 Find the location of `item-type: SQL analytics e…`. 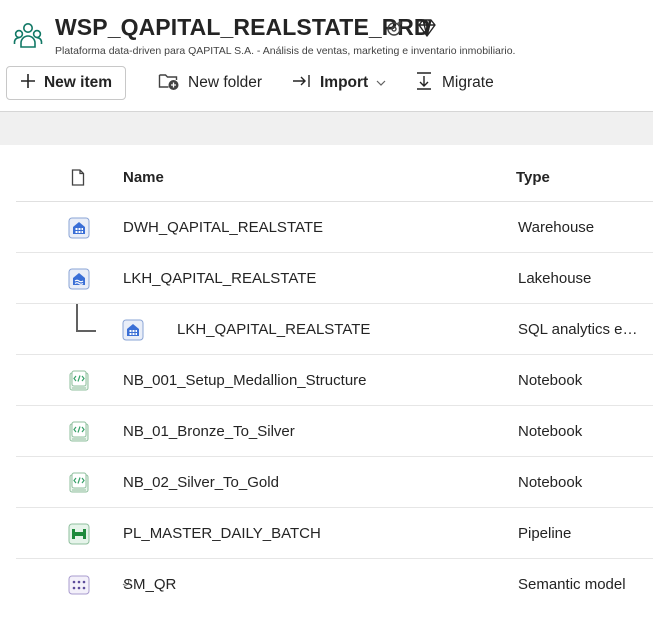

item-type: SQL analytics e… is located at coordinates (578, 329).